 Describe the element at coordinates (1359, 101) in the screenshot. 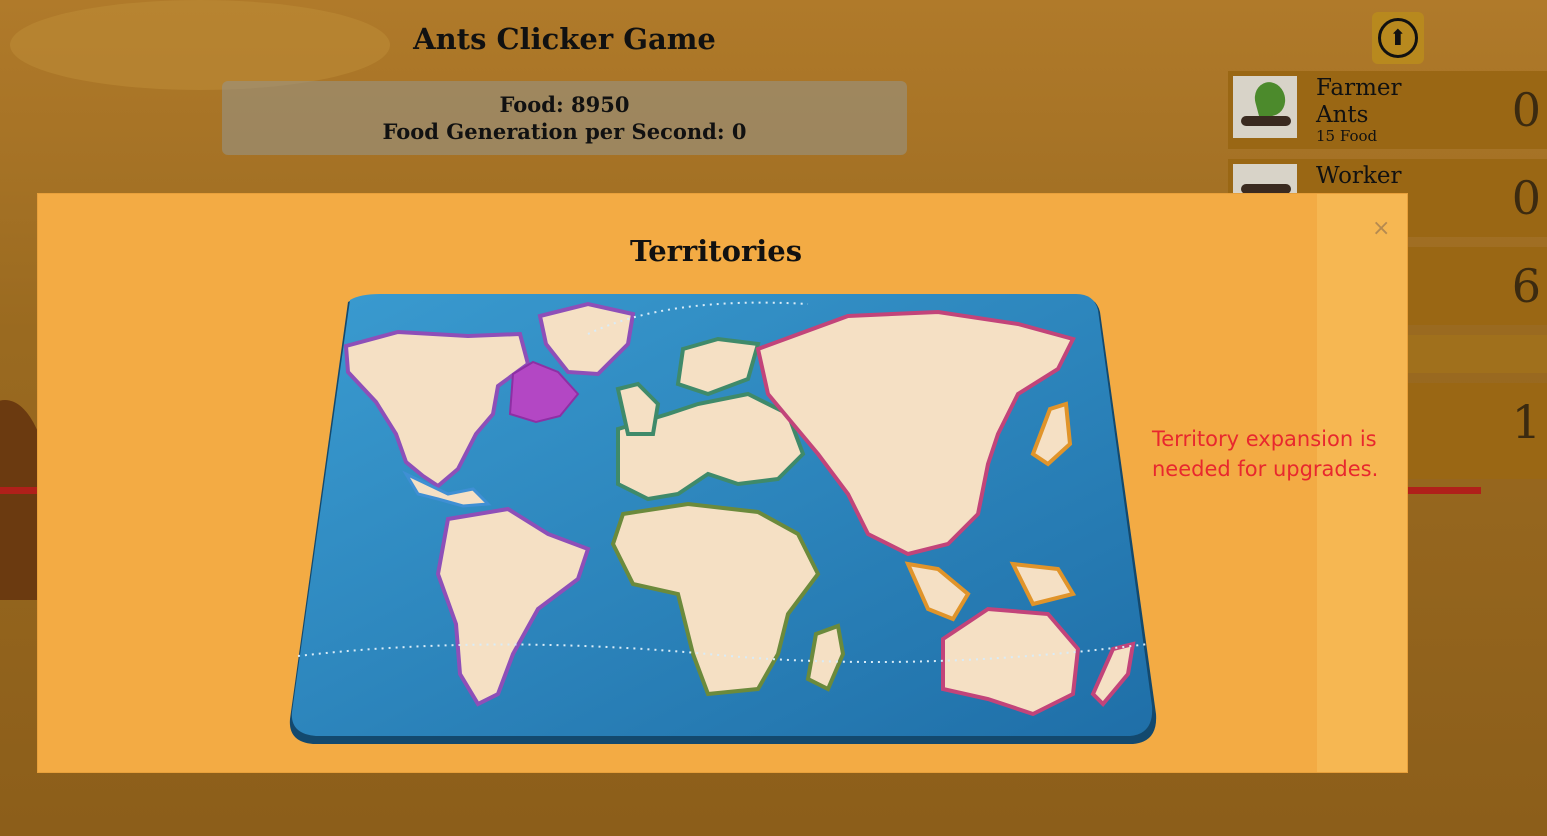

I see `upgrade-name: Farmer Ants` at that location.